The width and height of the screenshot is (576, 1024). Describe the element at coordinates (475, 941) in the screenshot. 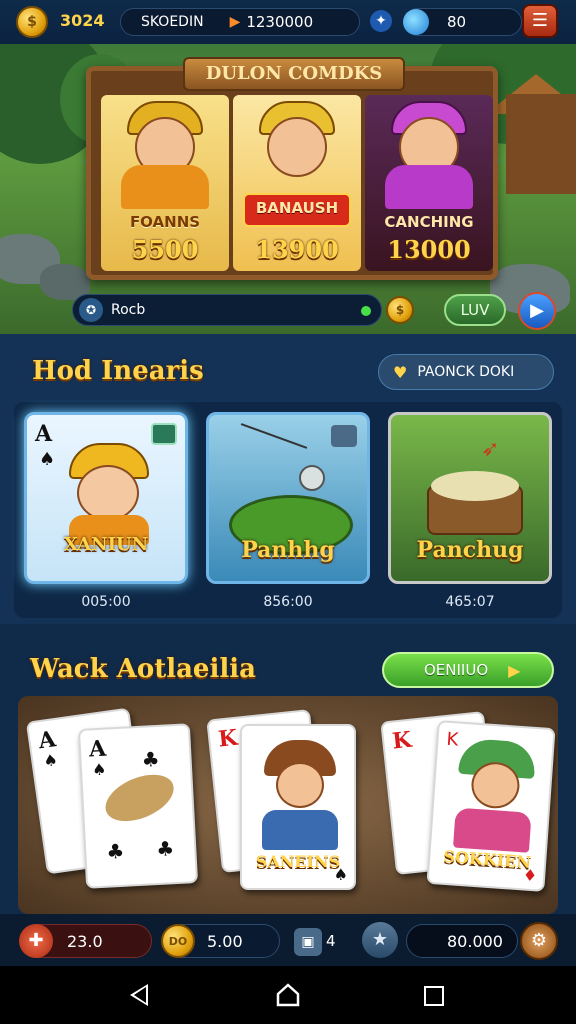

I see `balance-value: 80.000` at that location.